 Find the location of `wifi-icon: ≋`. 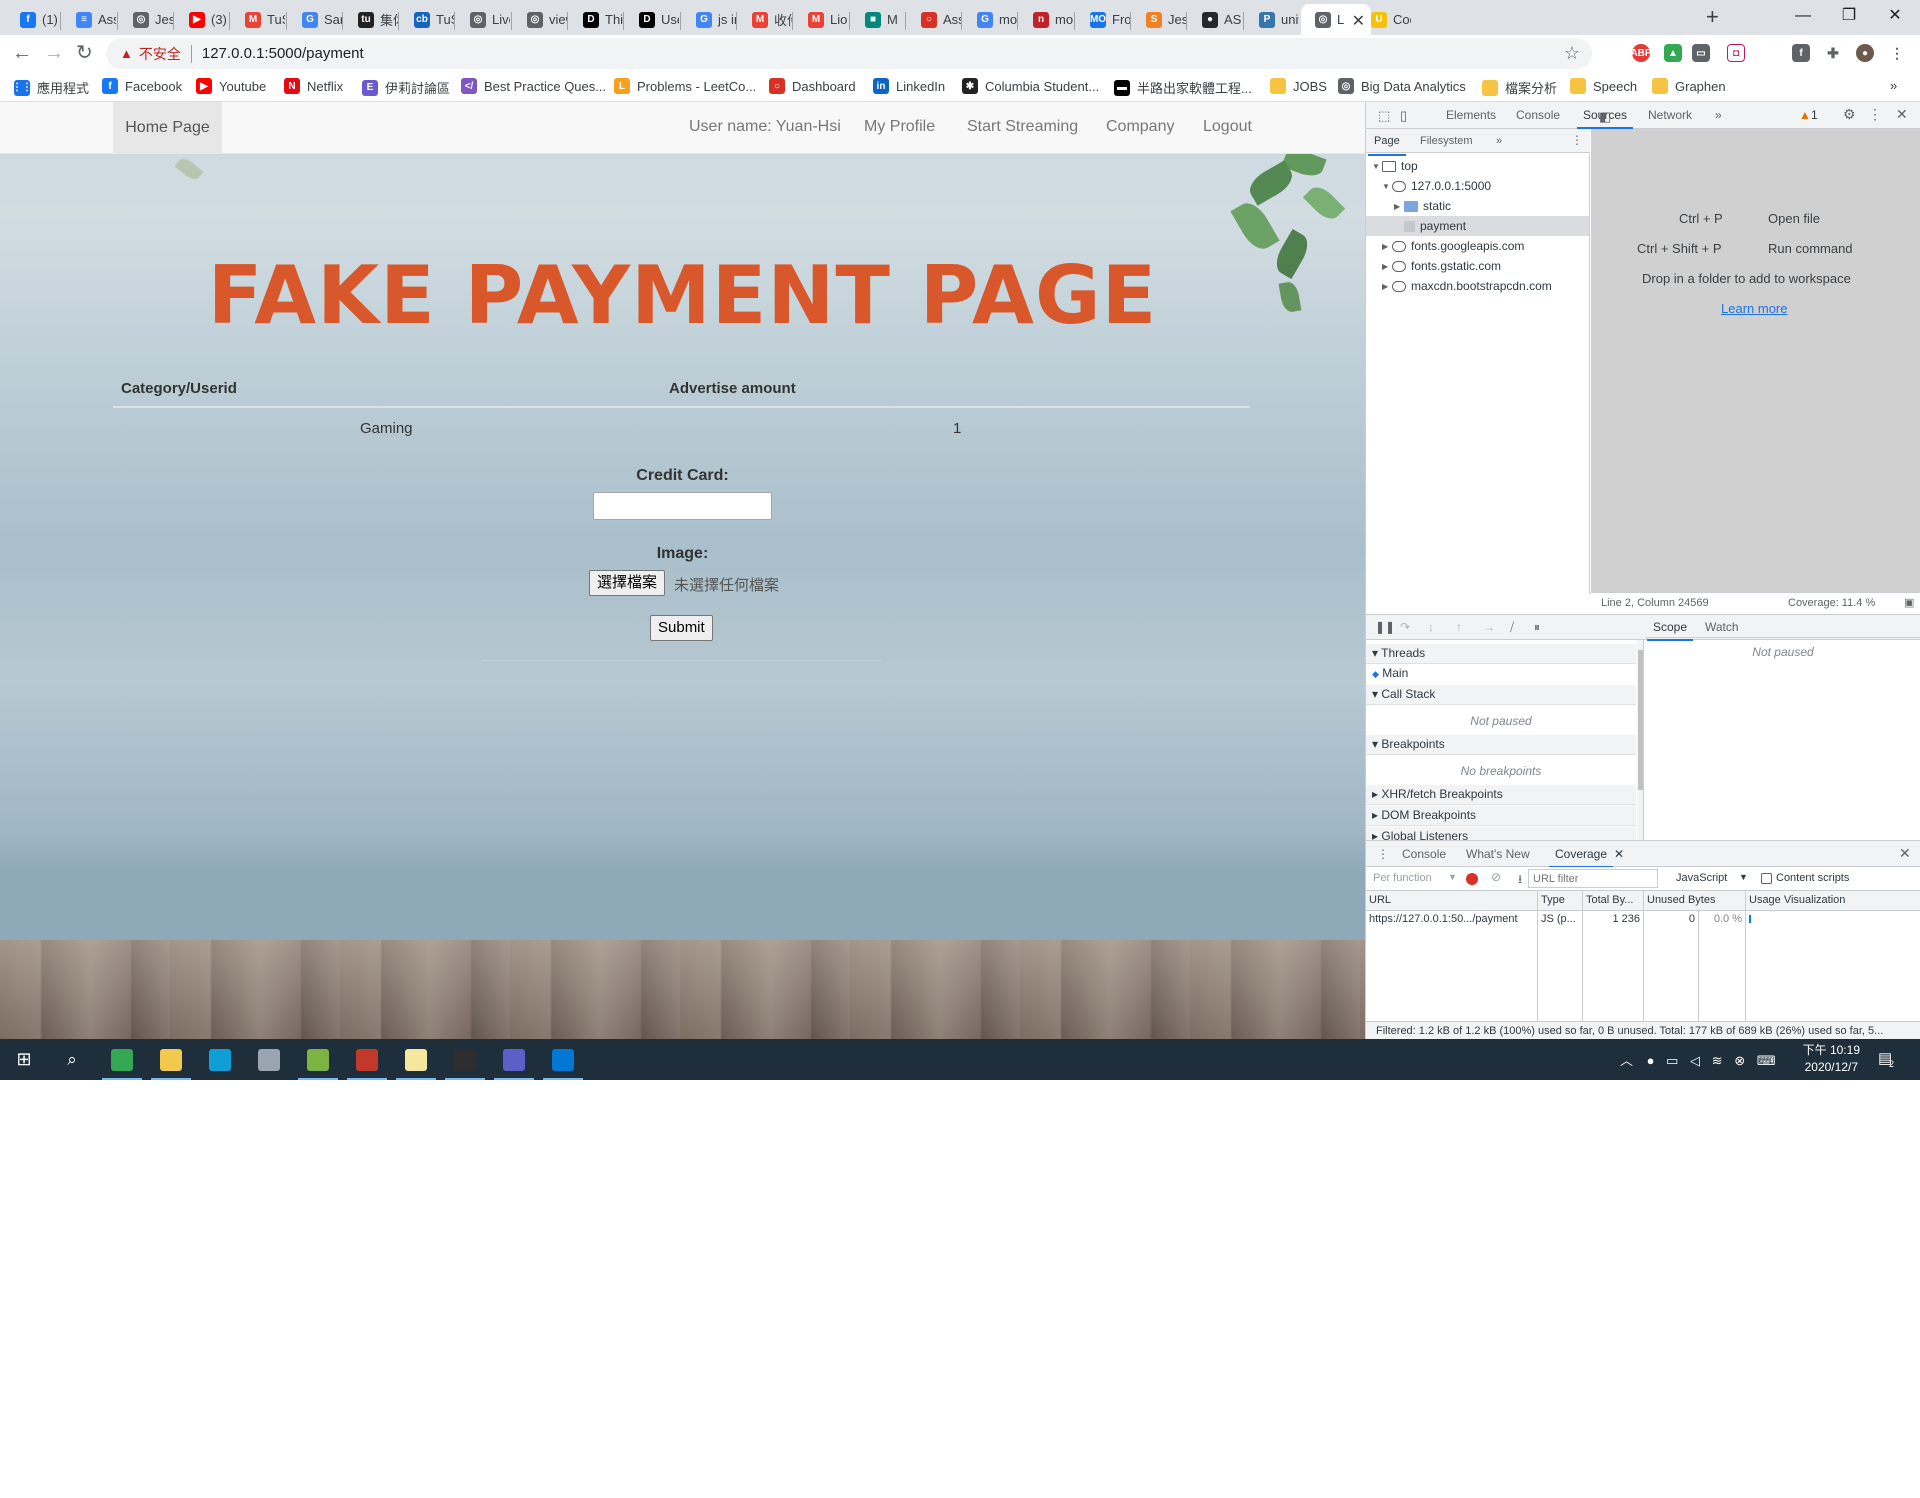

wifi-icon: ≋ is located at coordinates (1717, 1060).